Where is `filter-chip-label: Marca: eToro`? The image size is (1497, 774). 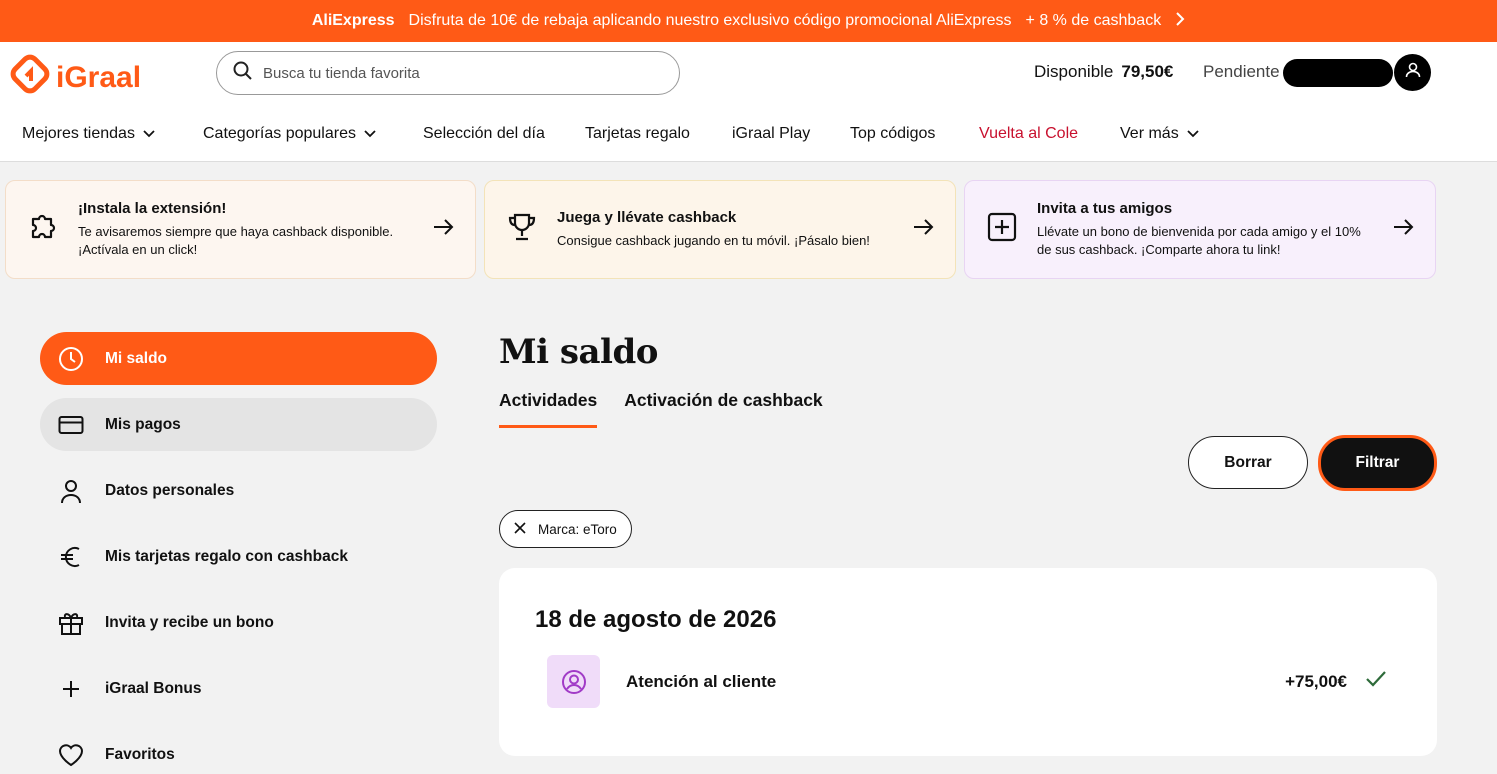 filter-chip-label: Marca: eToro is located at coordinates (577, 529).